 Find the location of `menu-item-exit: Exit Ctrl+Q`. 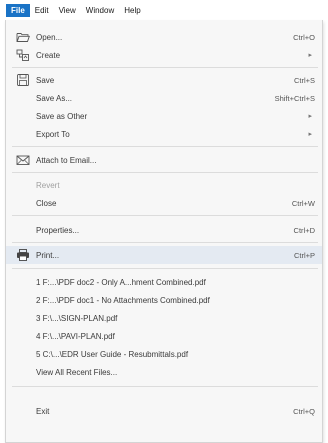

menu-item-exit: Exit Ctrl+Q is located at coordinates (164, 411).